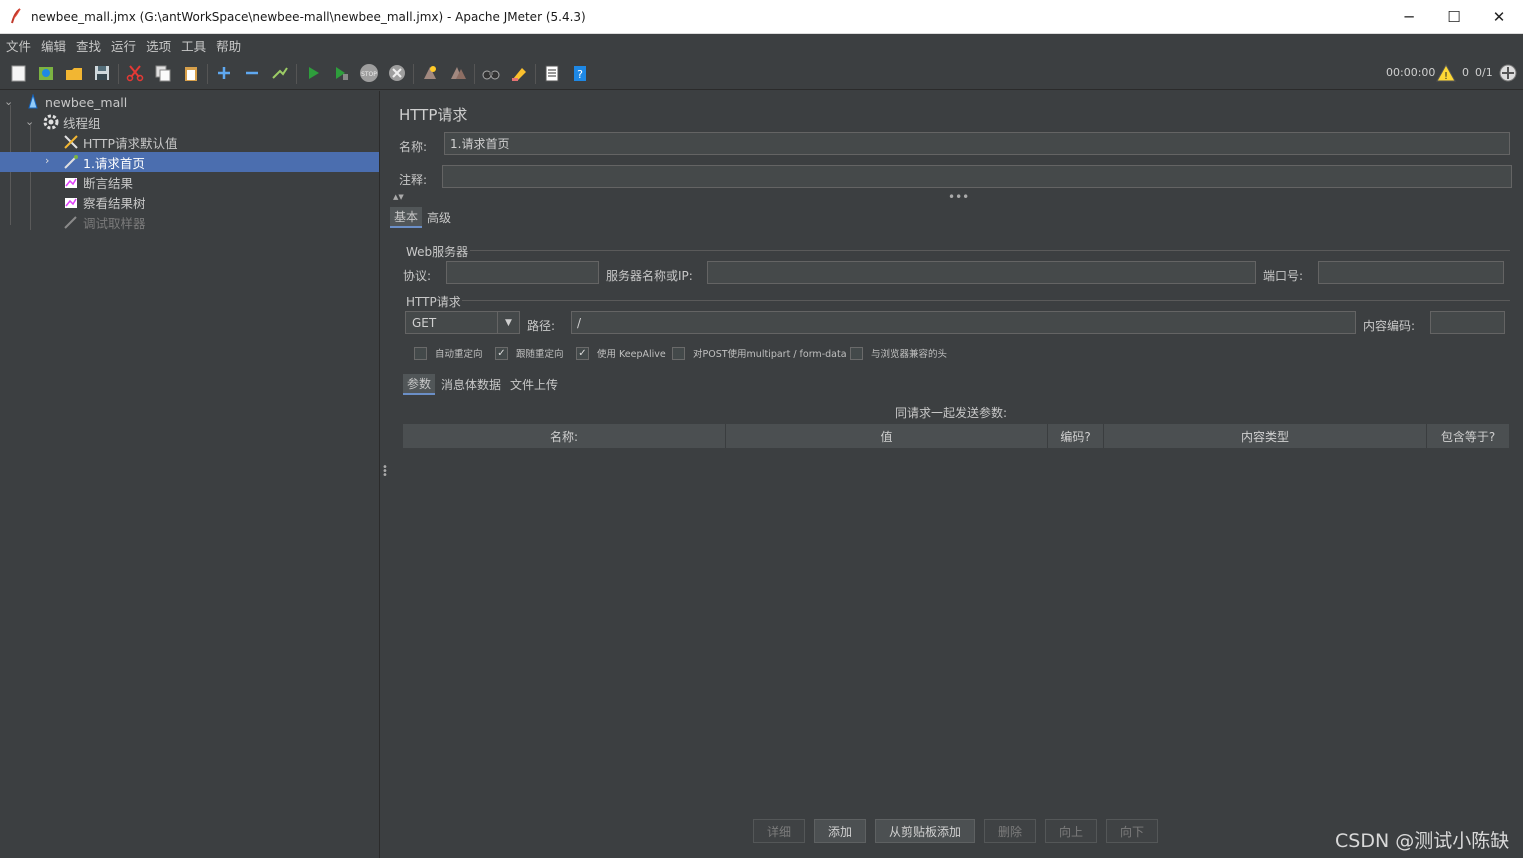 The image size is (1523, 858). What do you see at coordinates (433, 115) in the screenshot?
I see `page-title: HTTP请求` at bounding box center [433, 115].